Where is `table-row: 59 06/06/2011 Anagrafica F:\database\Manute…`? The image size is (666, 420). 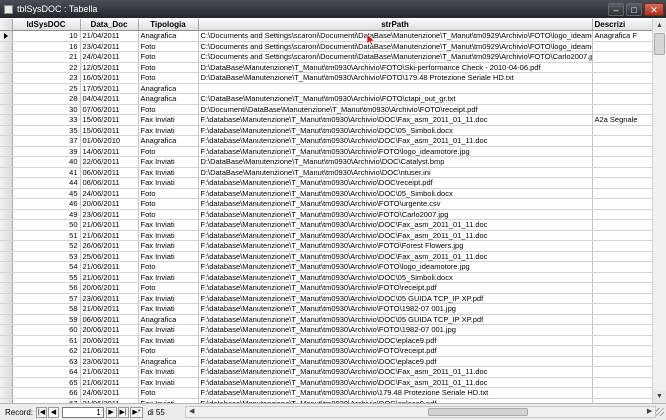 table-row: 59 06/06/2011 Anagrafica F:\database\Manute… is located at coordinates (326, 319).